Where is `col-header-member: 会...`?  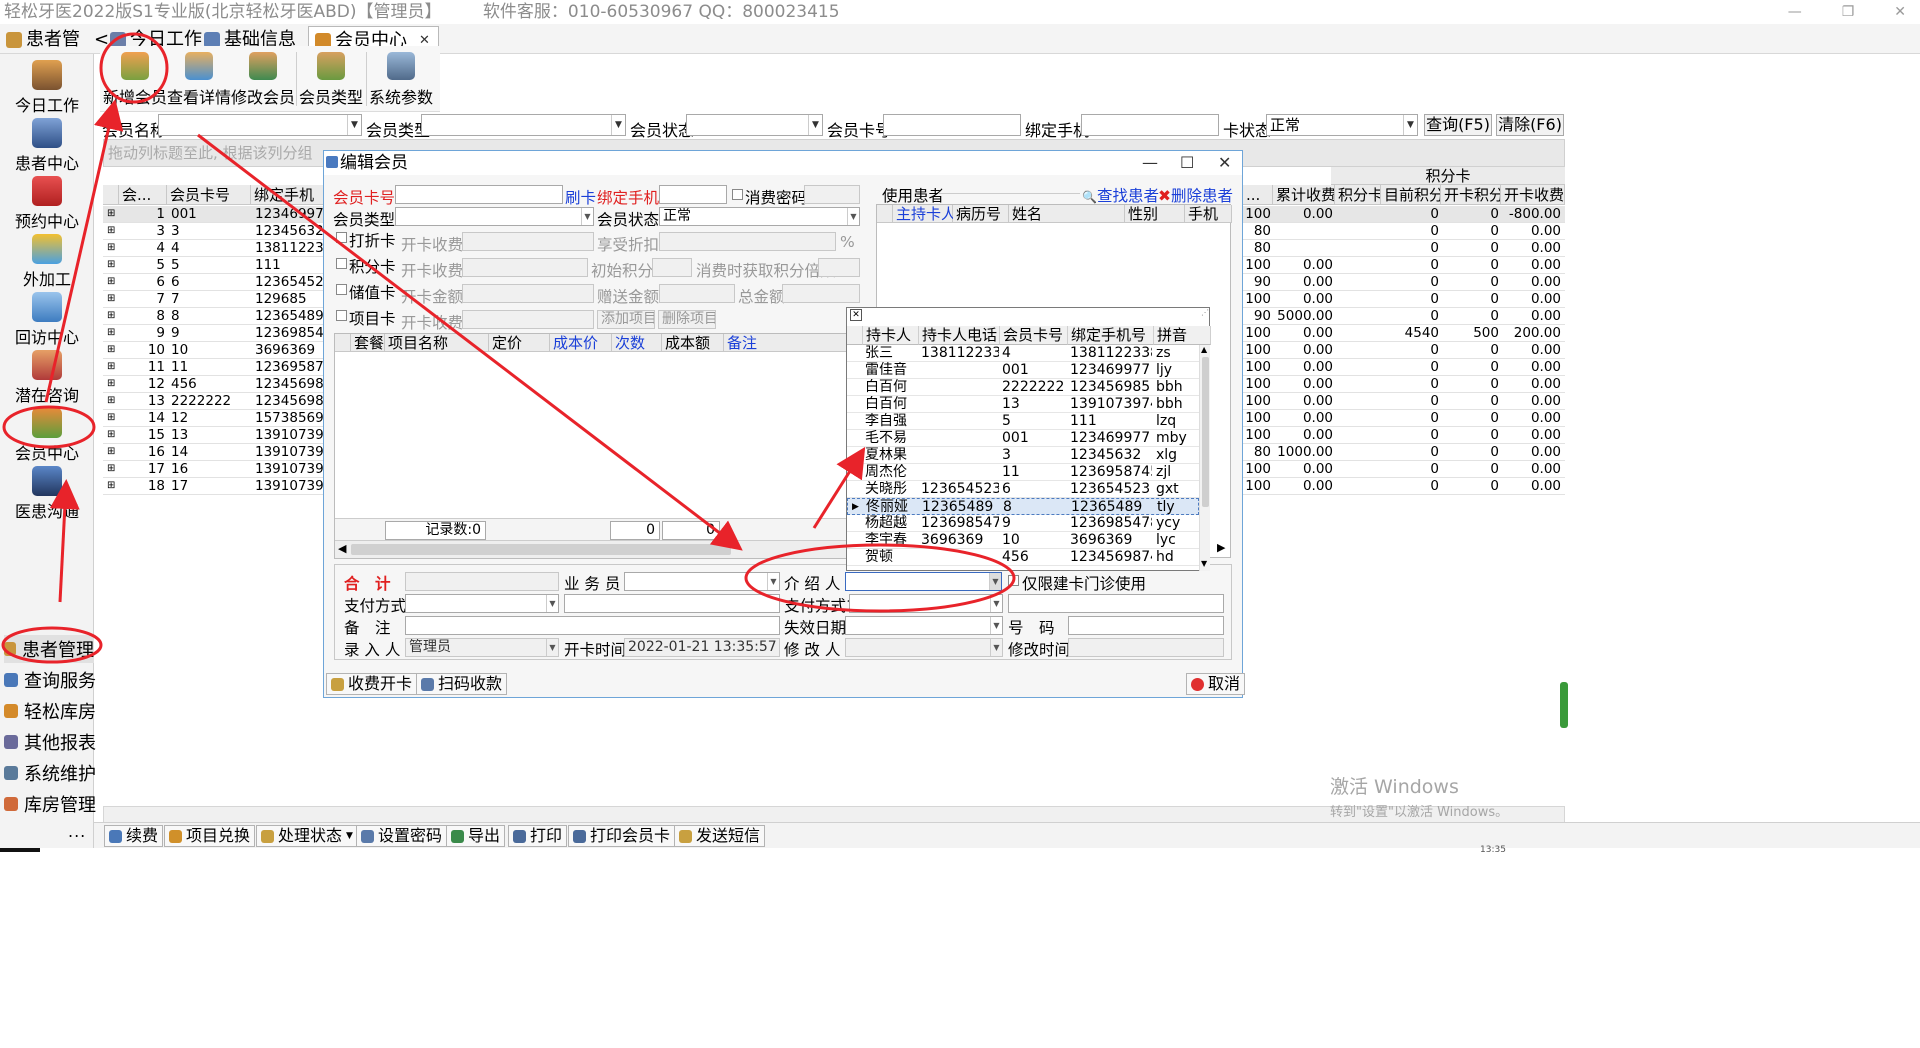 col-header-member: 会... is located at coordinates (143, 195).